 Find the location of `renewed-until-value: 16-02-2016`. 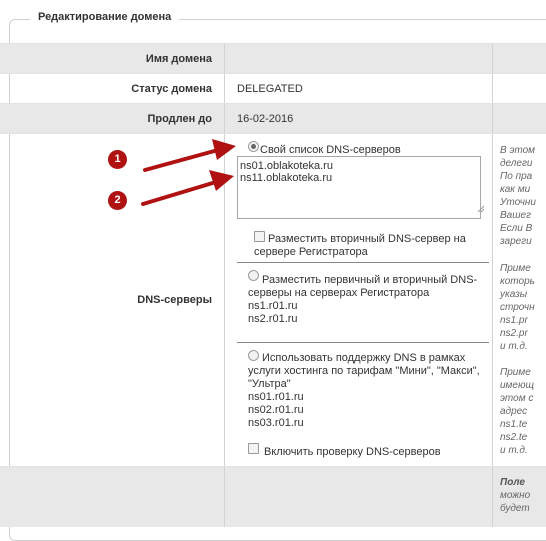

renewed-until-value: 16-02-2016 is located at coordinates (265, 118).